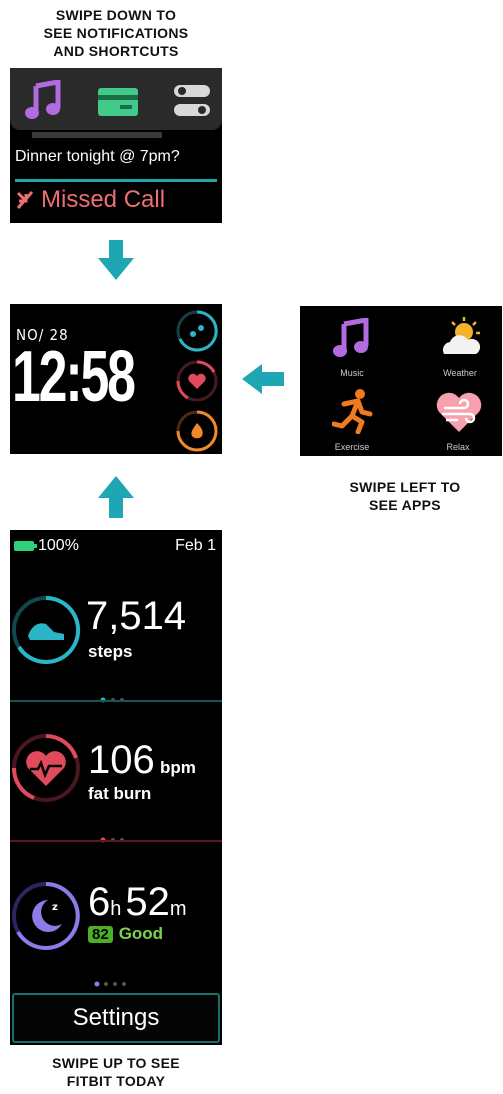 The width and height of the screenshot is (503, 1094). What do you see at coordinates (99, 902) in the screenshot?
I see `sleep-hours: 6` at bounding box center [99, 902].